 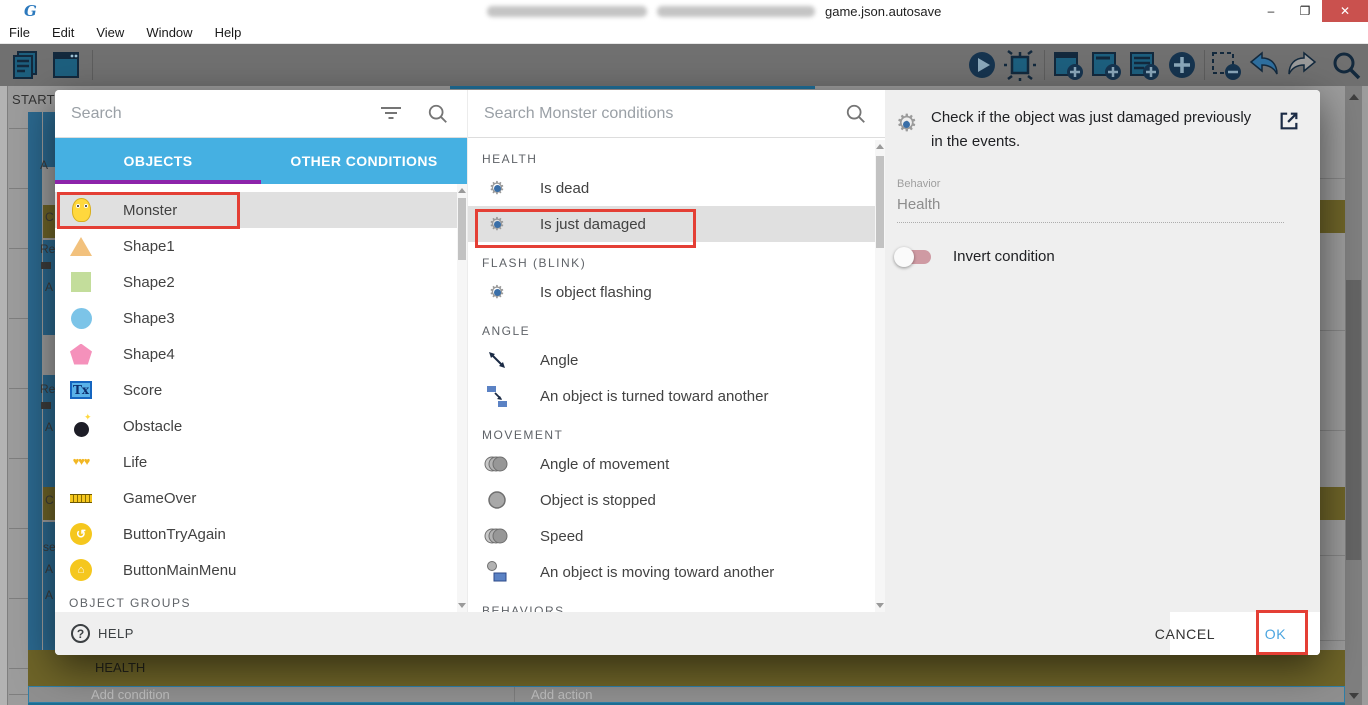 I want to click on list-item-life: ♥♥♥ Life, so click(x=261, y=462).